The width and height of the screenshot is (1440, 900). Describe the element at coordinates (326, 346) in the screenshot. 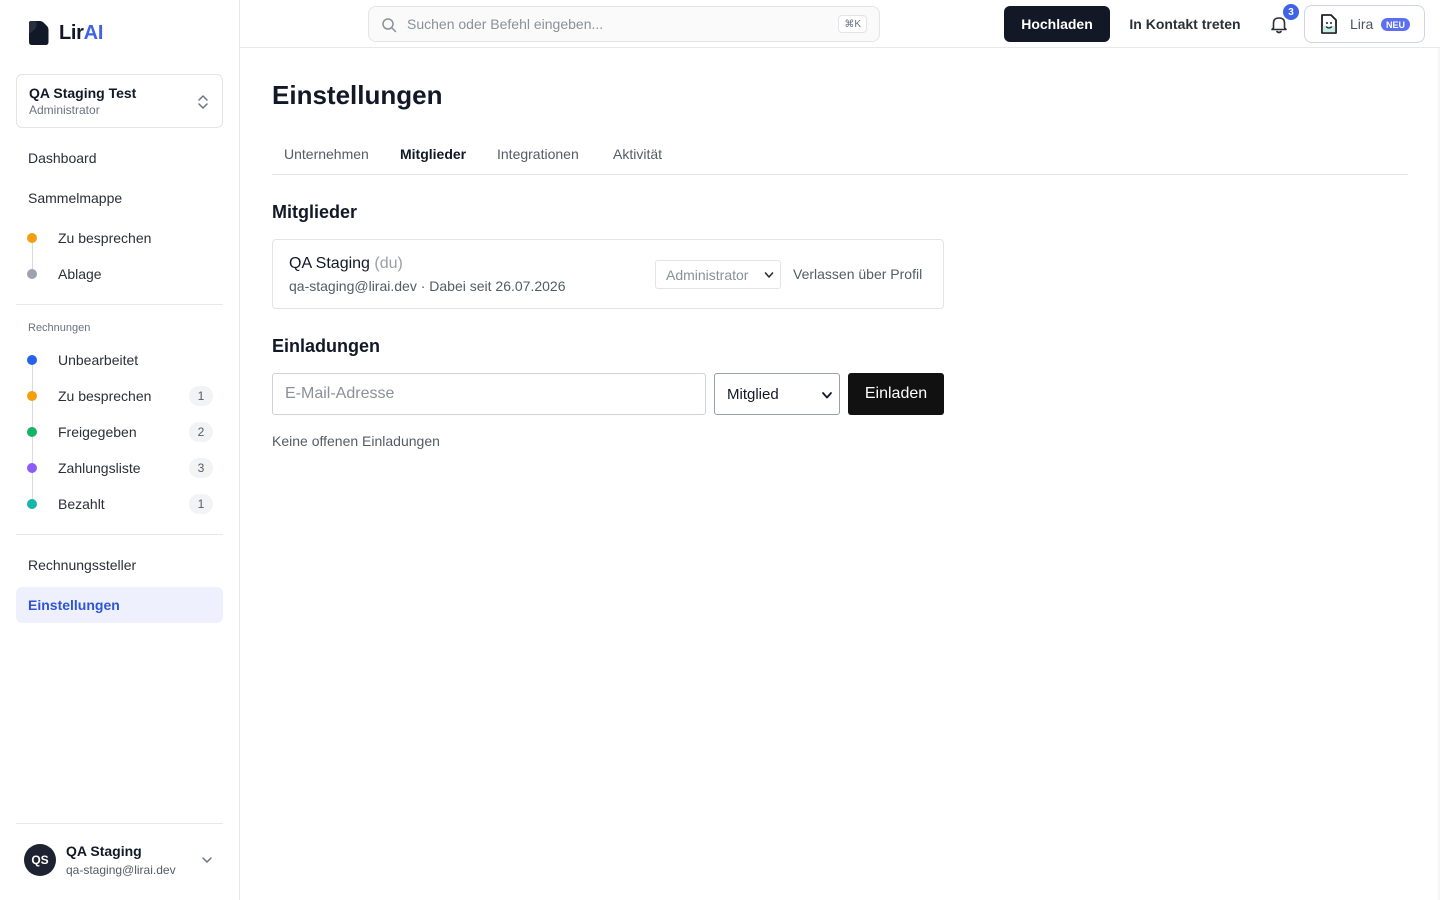

I see `invitations-heading: Einladungen` at that location.